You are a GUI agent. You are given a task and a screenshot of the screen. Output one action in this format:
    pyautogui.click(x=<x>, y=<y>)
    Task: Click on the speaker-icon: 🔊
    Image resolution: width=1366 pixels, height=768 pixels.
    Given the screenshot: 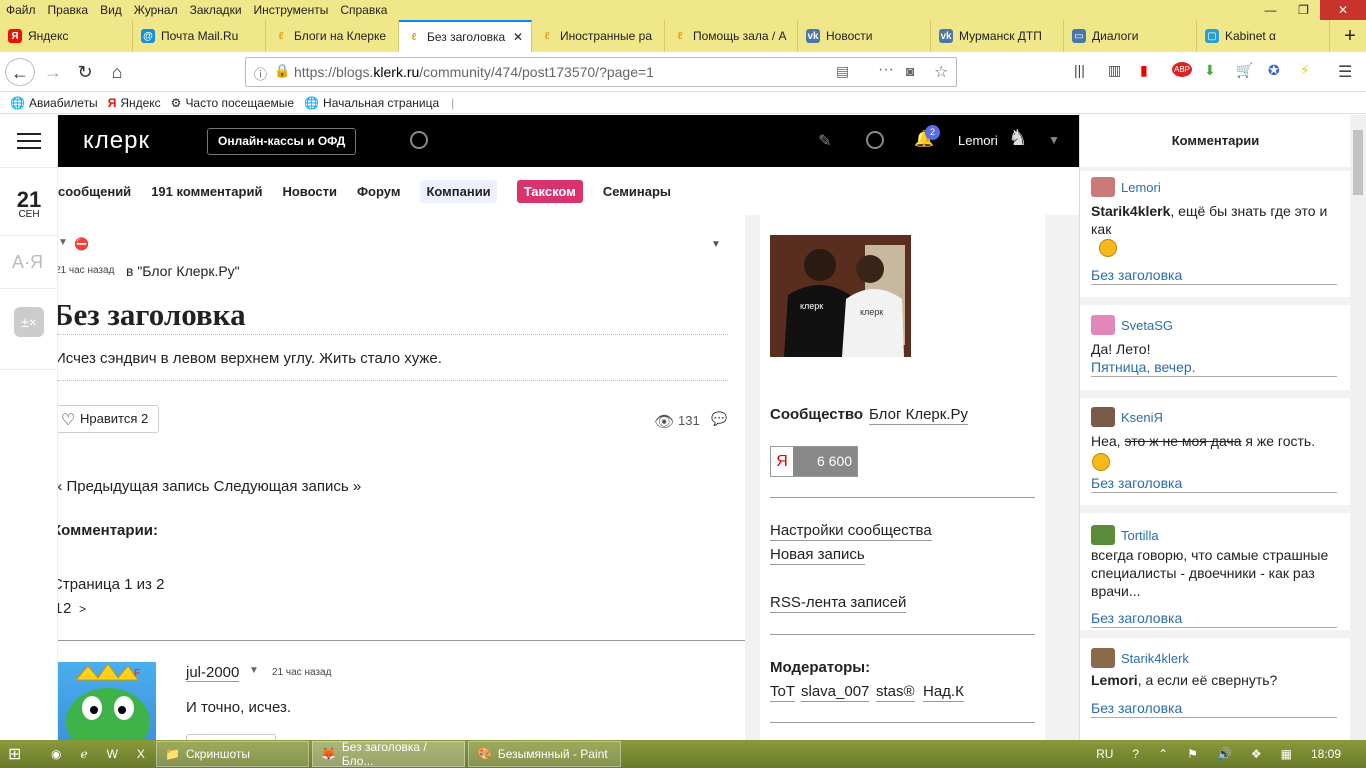 What is the action you would take?
    pyautogui.click(x=1224, y=754)
    